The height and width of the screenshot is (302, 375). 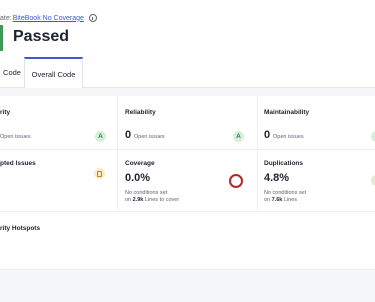 What do you see at coordinates (20, 228) in the screenshot?
I see `security-hotspots-label: rity Hotspots` at bounding box center [20, 228].